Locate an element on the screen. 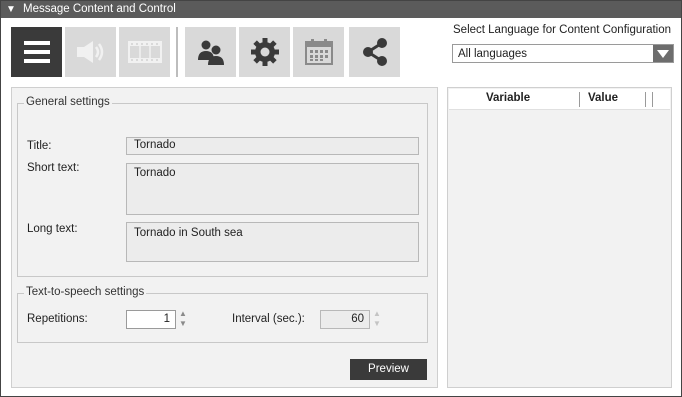  calendar-icon is located at coordinates (318, 52).